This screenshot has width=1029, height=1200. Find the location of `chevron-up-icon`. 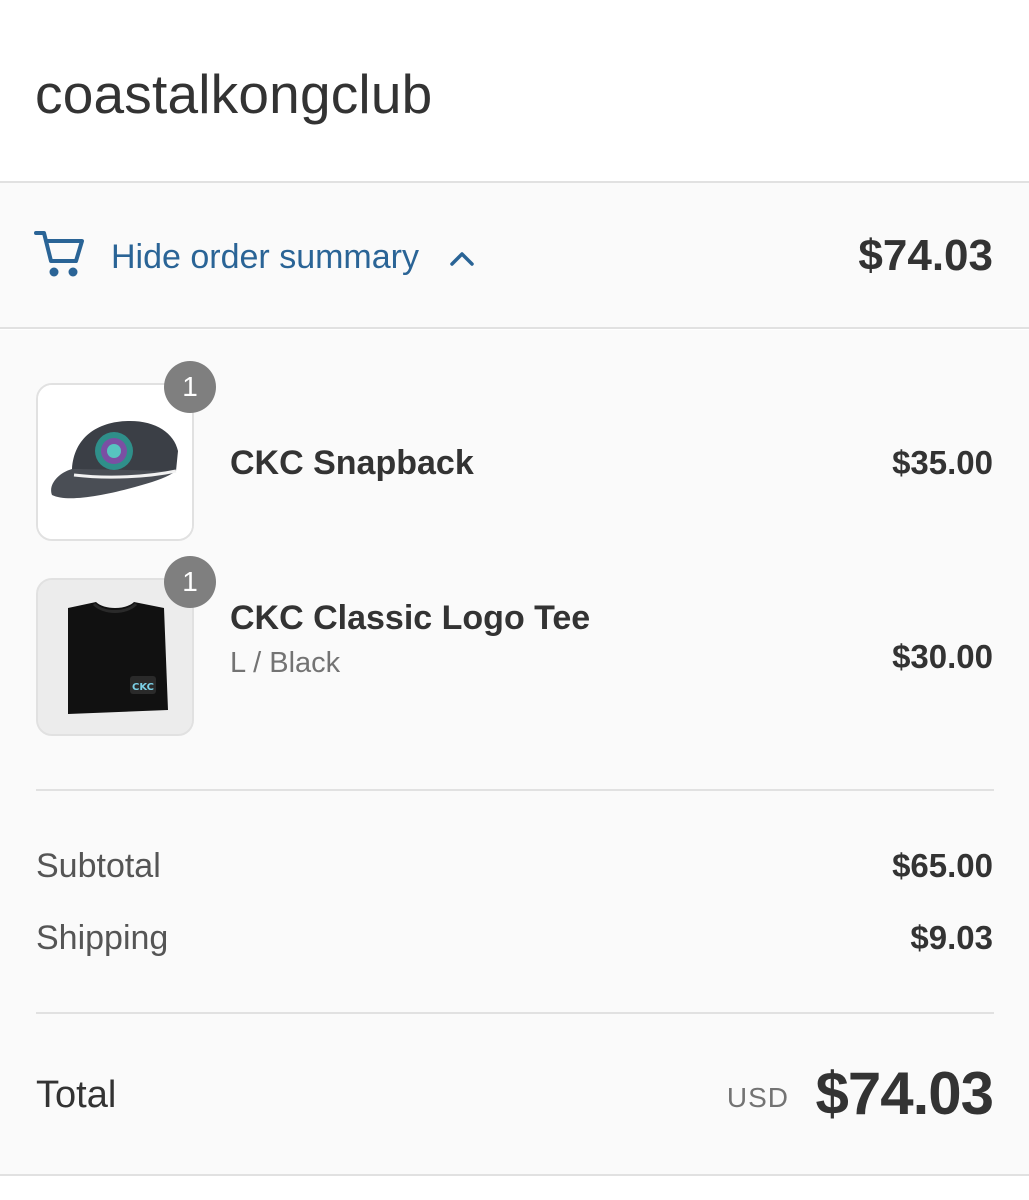

chevron-up-icon is located at coordinates (462, 259).